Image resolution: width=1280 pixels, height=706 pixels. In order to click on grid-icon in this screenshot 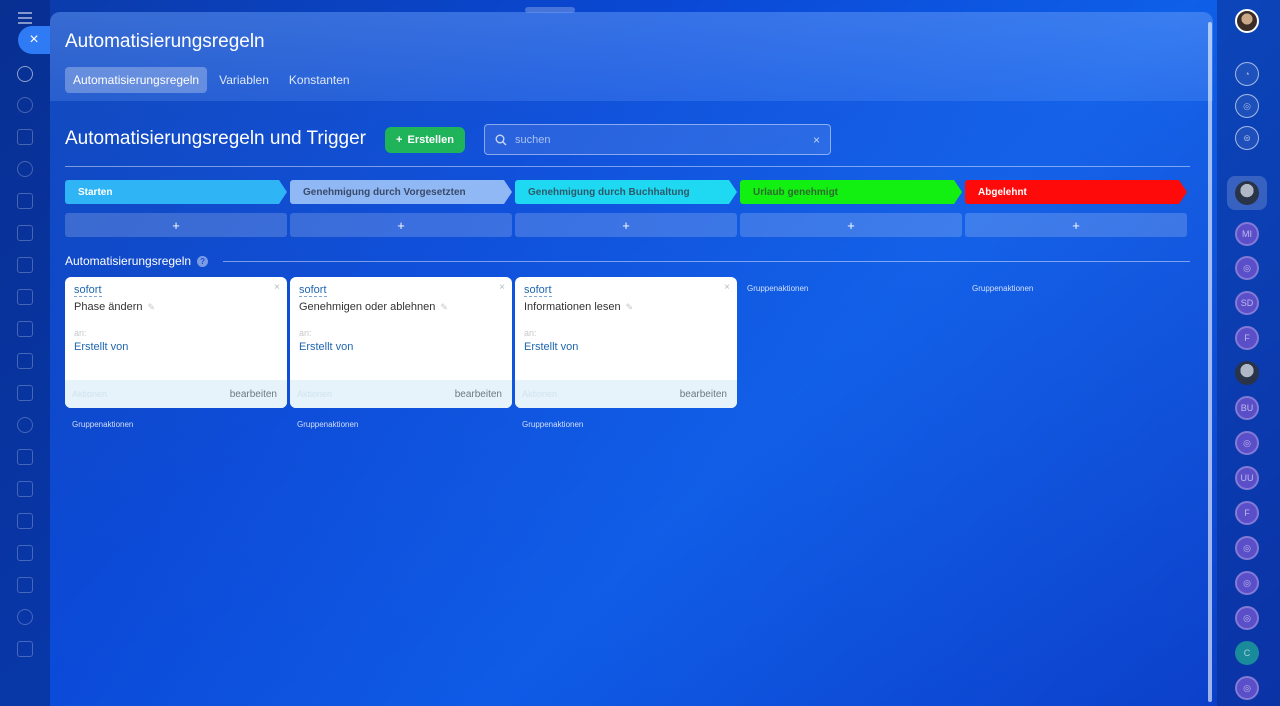, I will do `click(25, 649)`.